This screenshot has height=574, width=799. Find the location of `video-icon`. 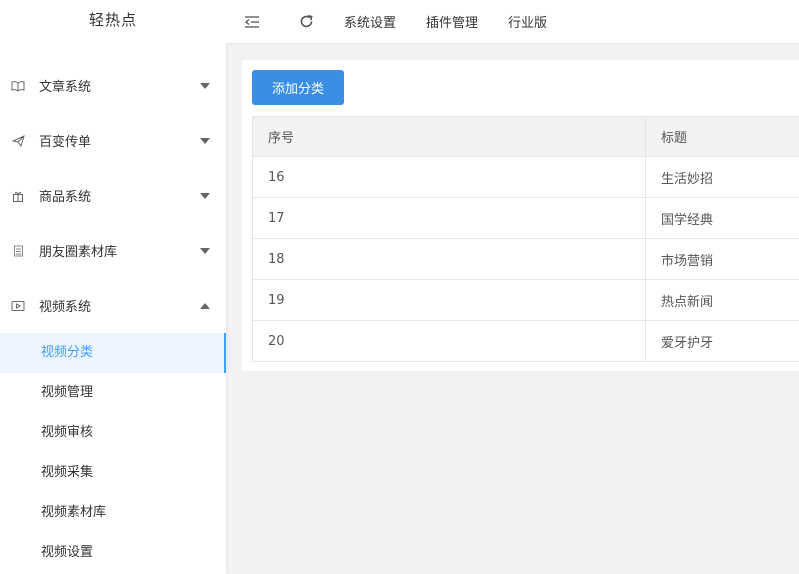

video-icon is located at coordinates (18, 306).